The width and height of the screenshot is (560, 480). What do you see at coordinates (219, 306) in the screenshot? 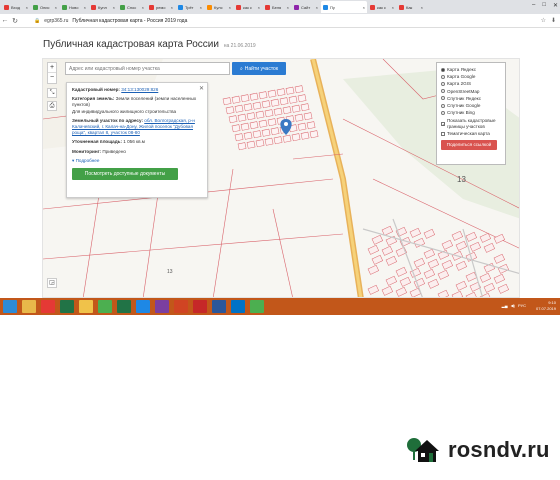
I see `word-icon` at bounding box center [219, 306].